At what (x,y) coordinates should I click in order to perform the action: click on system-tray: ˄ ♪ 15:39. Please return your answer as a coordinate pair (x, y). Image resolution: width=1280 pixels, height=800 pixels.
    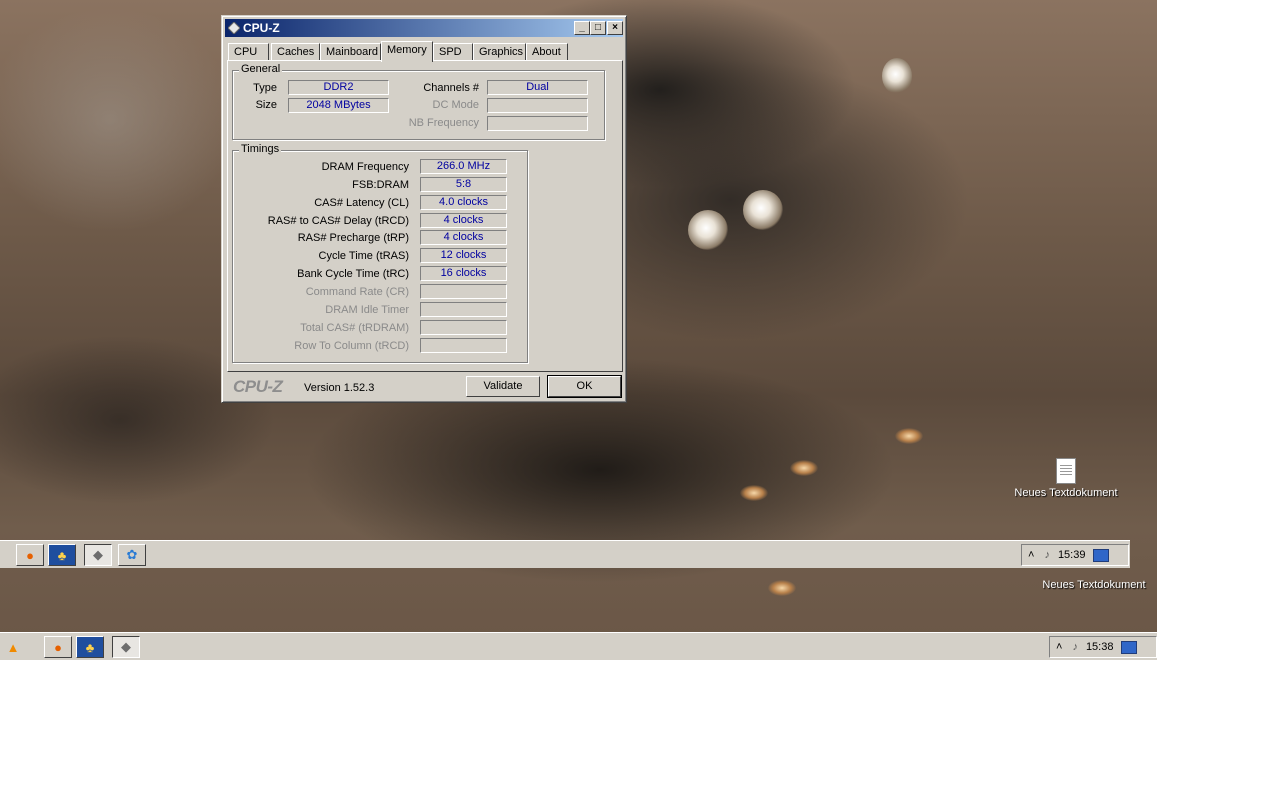
    Looking at the image, I should click on (1075, 555).